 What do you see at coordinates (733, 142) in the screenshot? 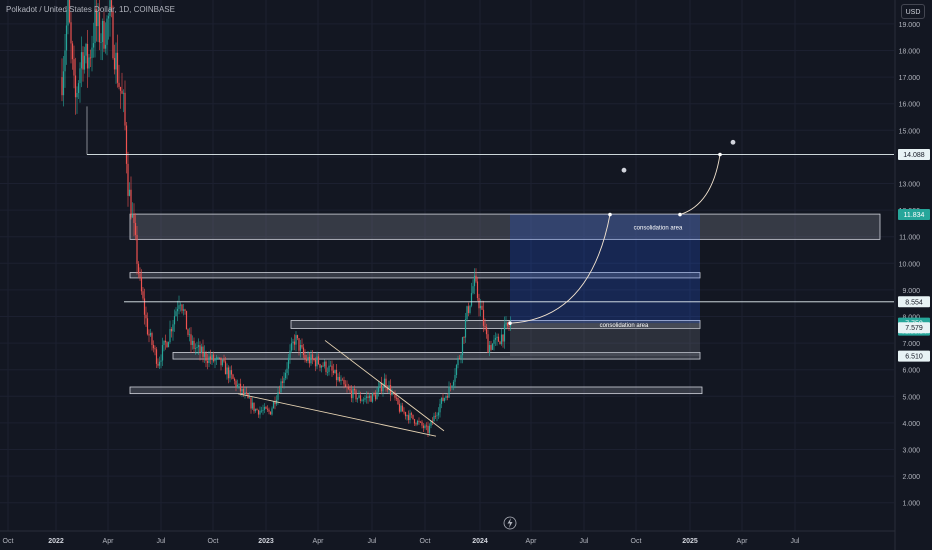
I see `projection-marker` at bounding box center [733, 142].